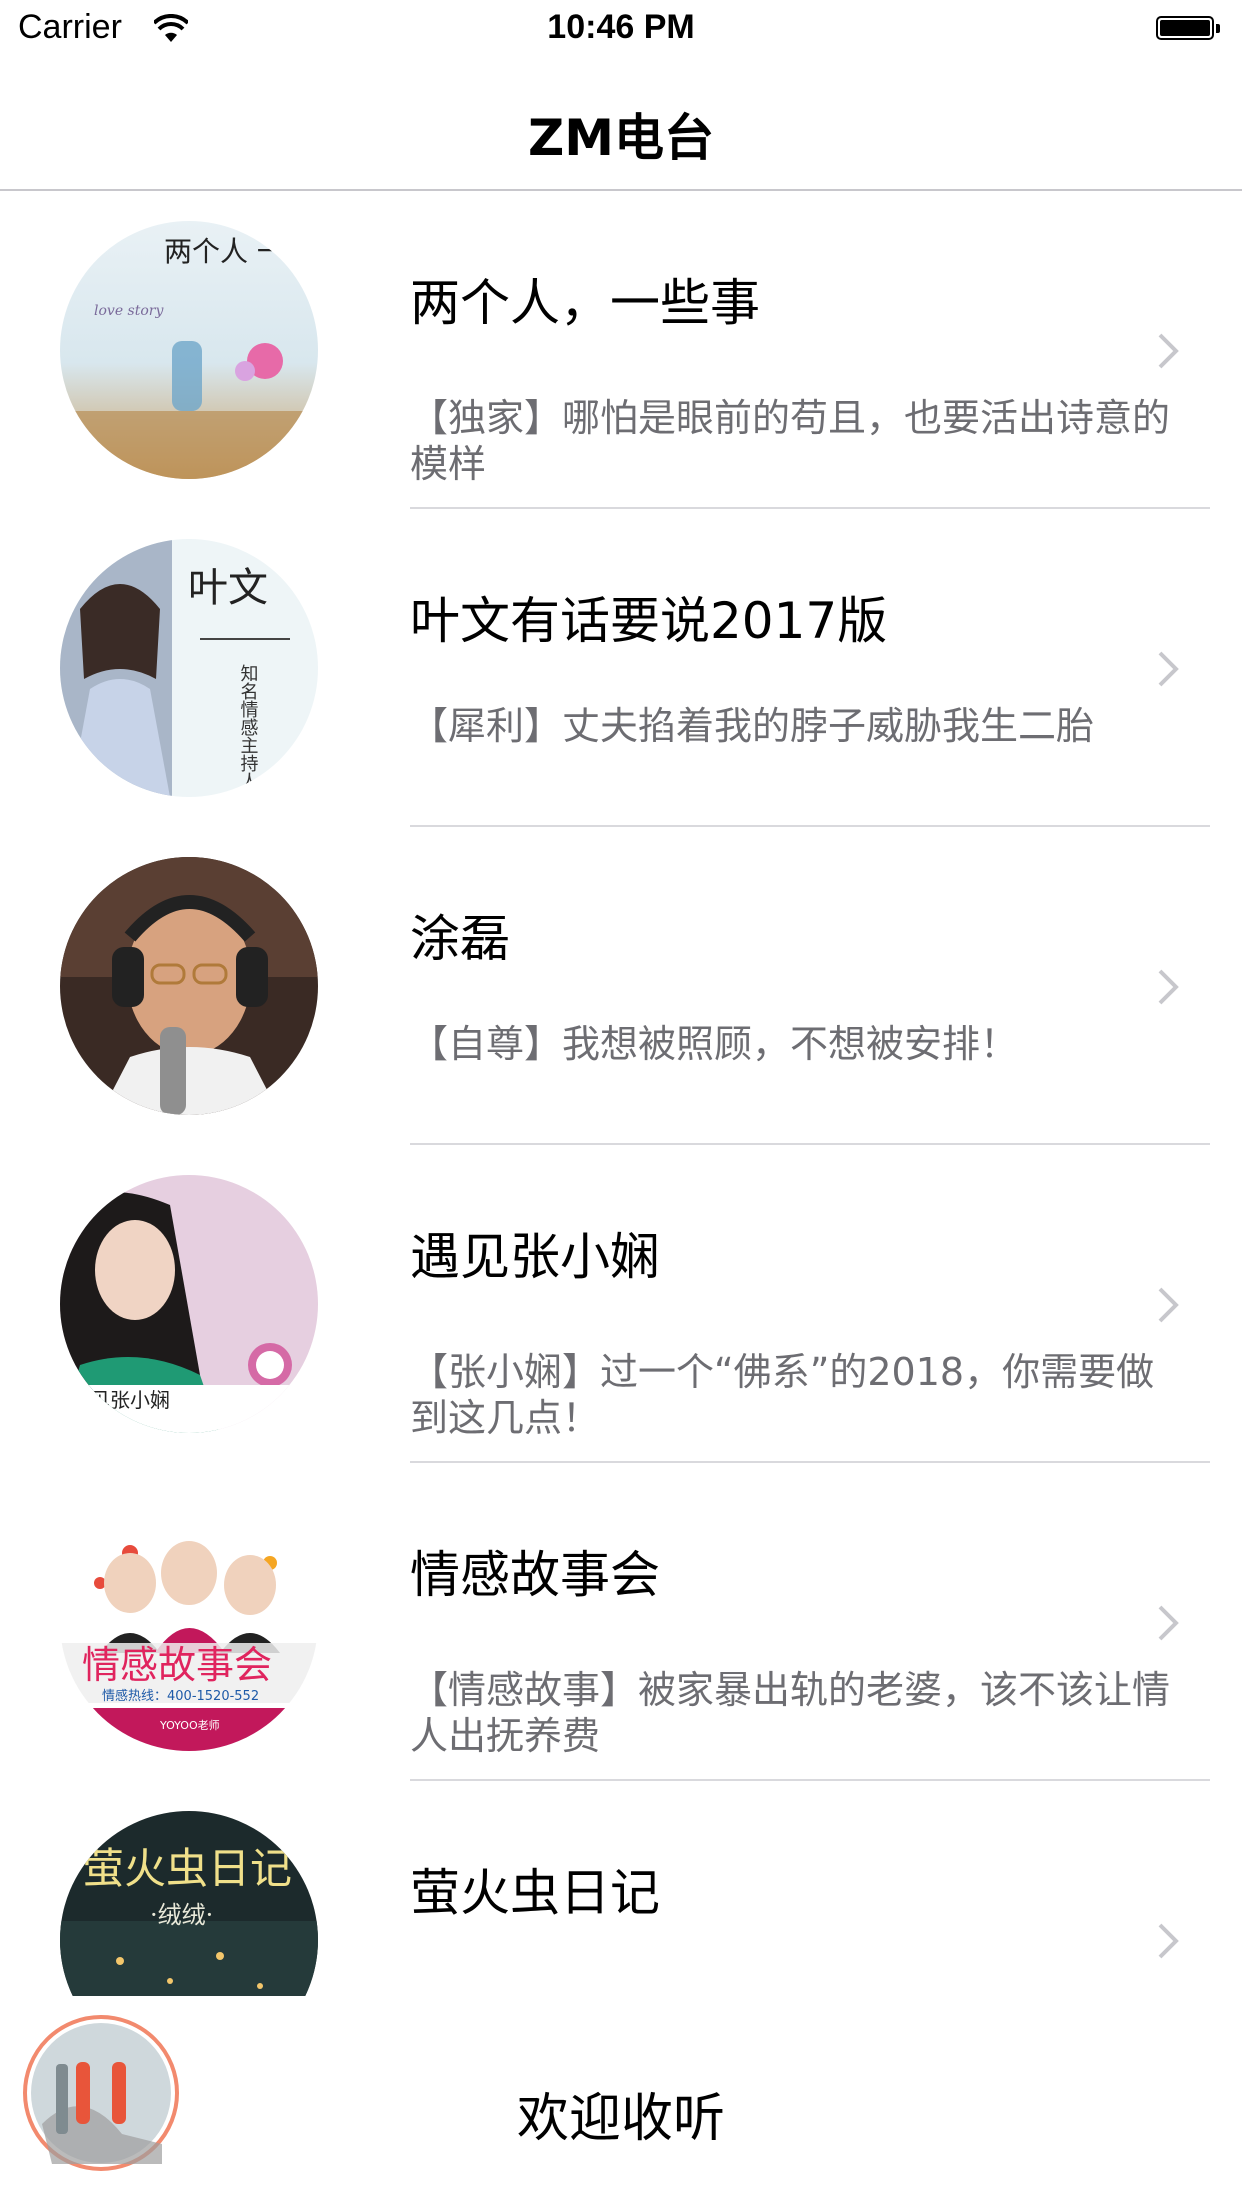 The width and height of the screenshot is (1242, 2208). Describe the element at coordinates (782, 1395) in the screenshot. I see `row-subtitle: 【张小娴】过一个“佛系”的2018，你需要做到这几点！` at that location.